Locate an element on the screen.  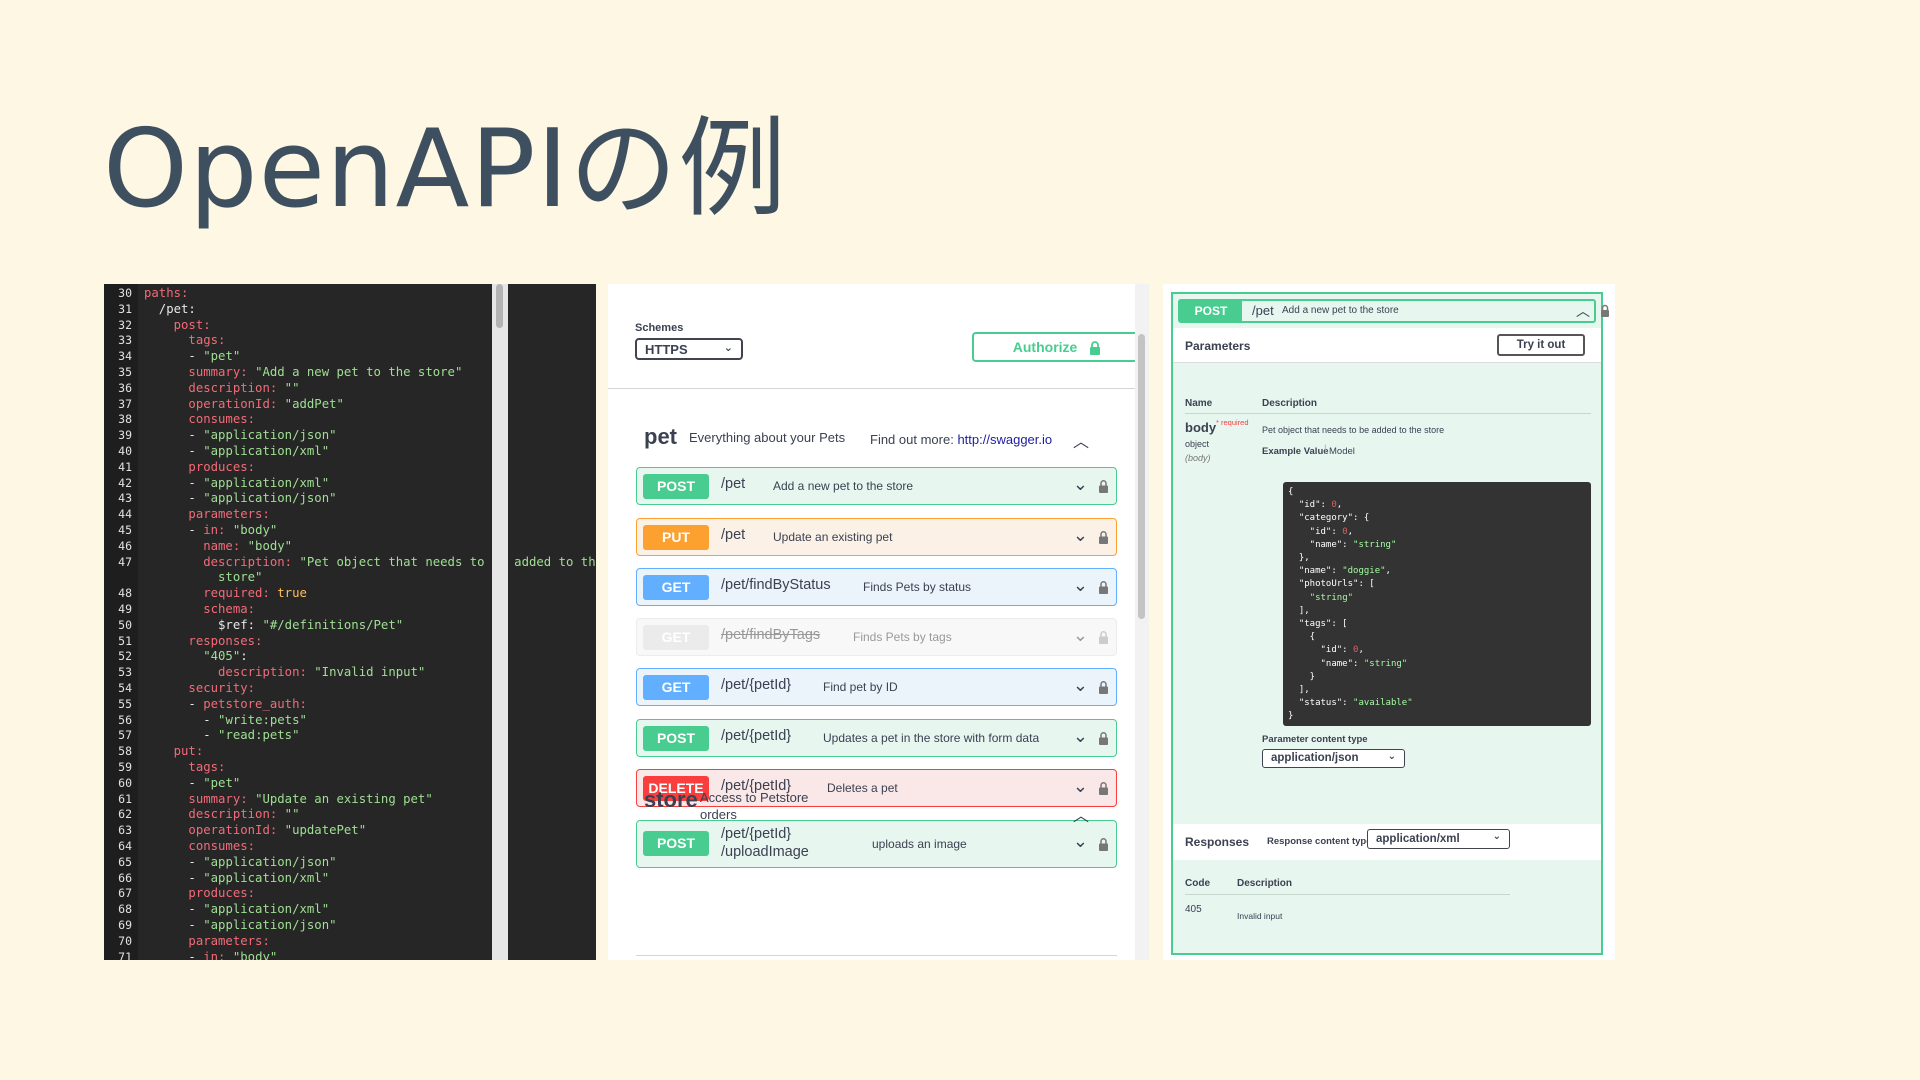
swagger-scrollbar is located at coordinates (1142, 622).